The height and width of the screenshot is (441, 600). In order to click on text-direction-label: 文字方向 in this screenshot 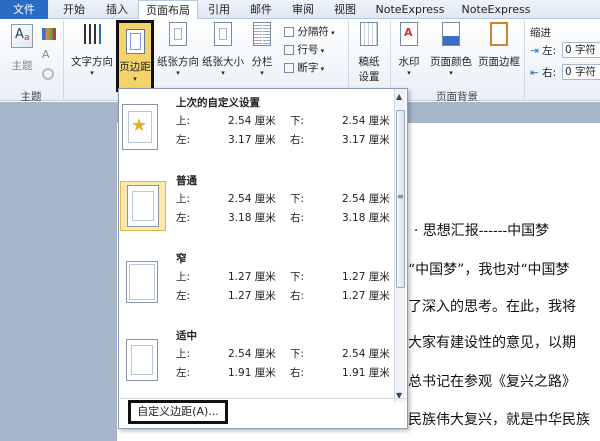, I will do `click(92, 62)`.